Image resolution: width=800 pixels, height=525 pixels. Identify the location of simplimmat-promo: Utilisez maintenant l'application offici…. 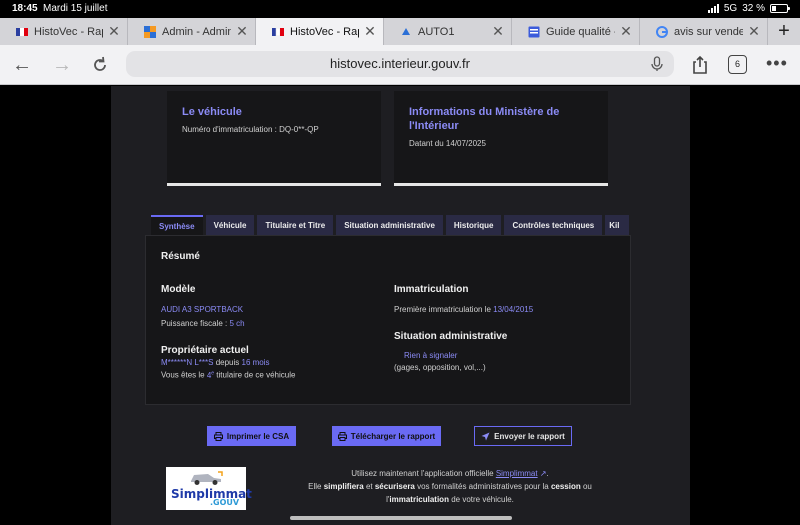
(450, 486).